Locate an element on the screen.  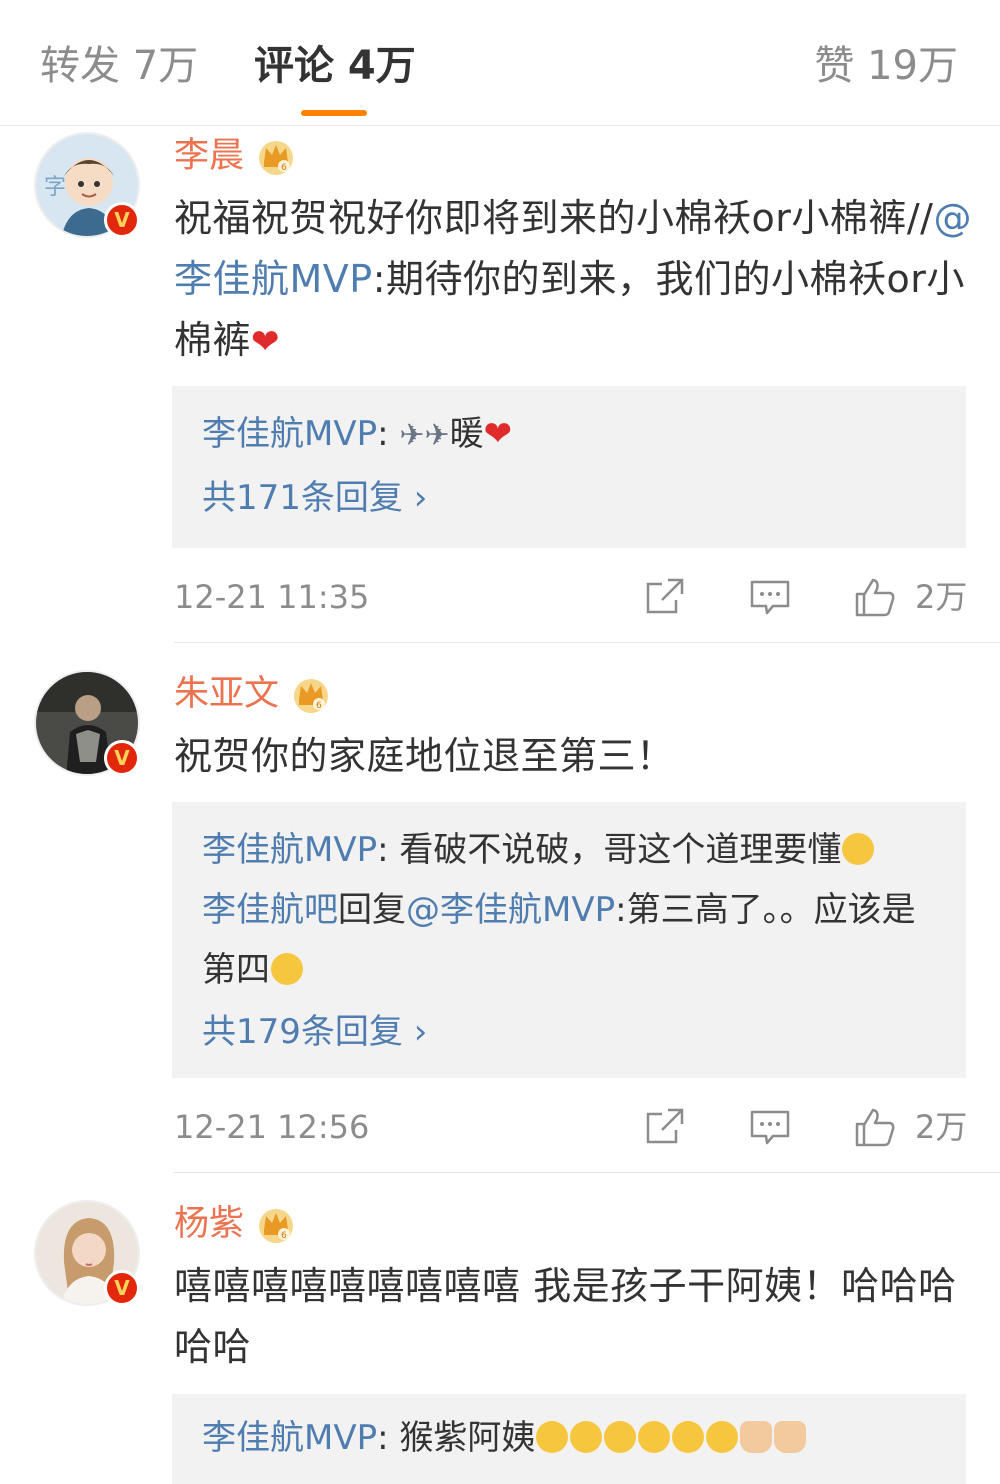
view-all-replies-link: 共171条回复 › is located at coordinates (570, 498).